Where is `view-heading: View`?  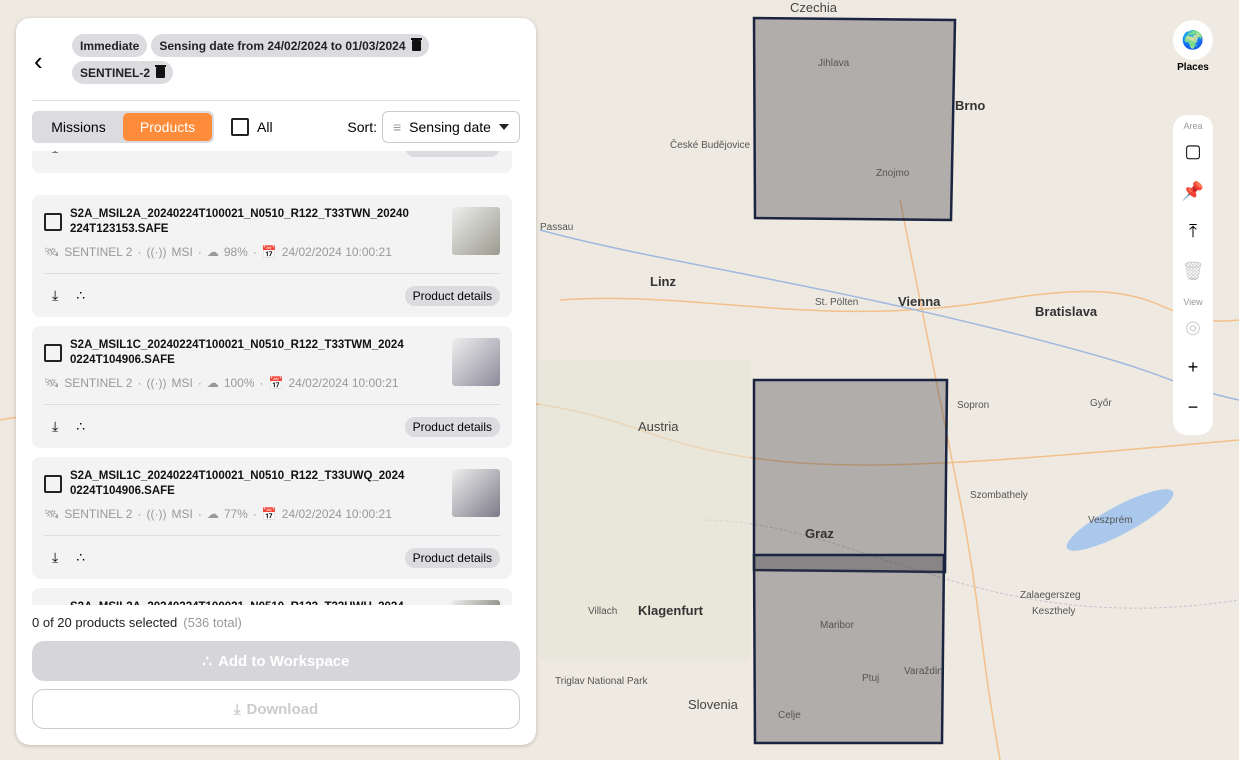
view-heading: View is located at coordinates (1193, 302).